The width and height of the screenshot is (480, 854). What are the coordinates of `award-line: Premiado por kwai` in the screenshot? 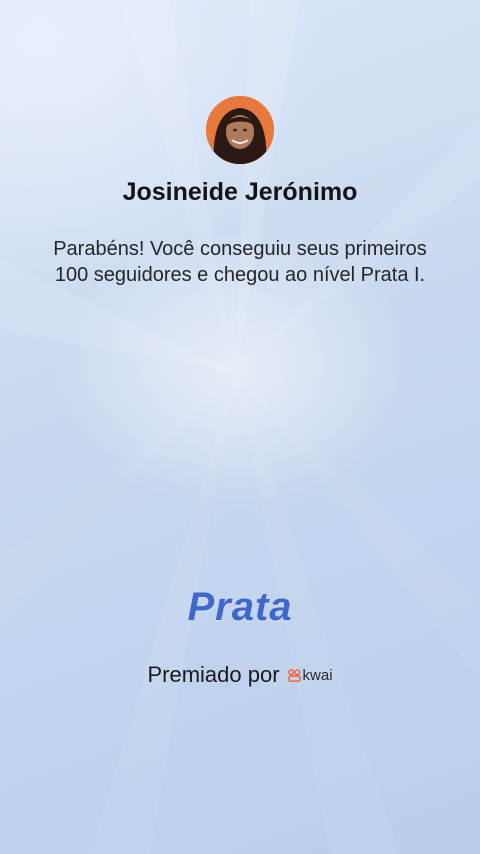 It's located at (240, 675).